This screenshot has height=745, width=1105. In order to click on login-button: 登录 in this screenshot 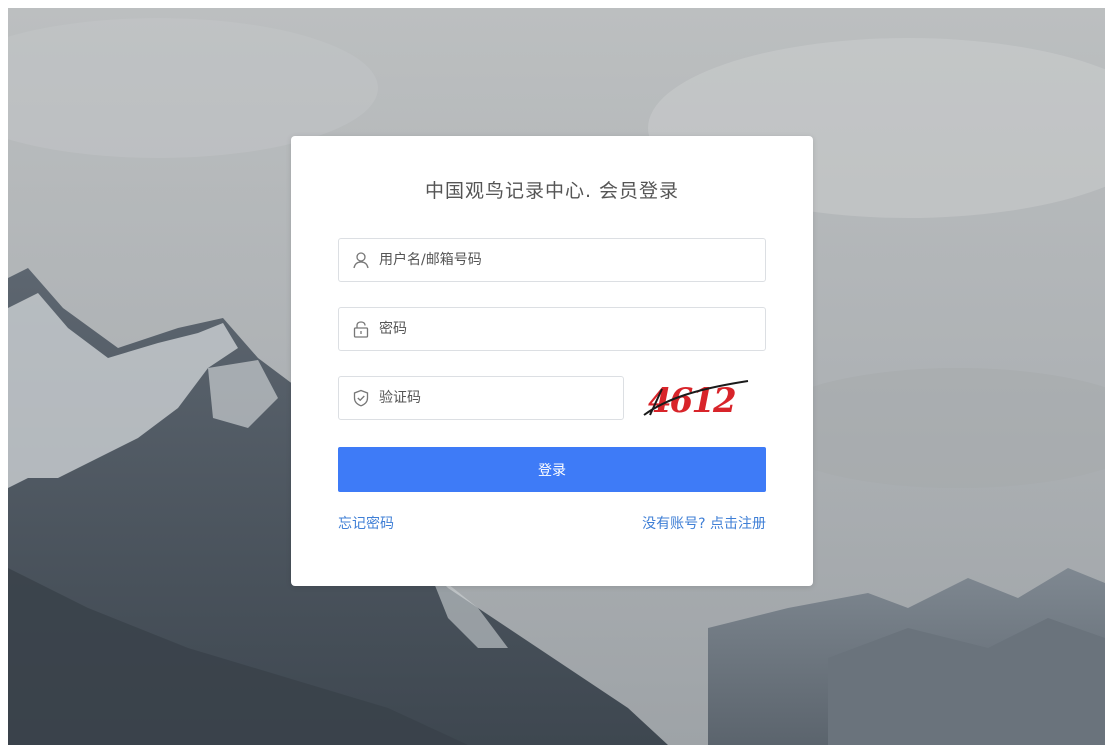, I will do `click(552, 469)`.